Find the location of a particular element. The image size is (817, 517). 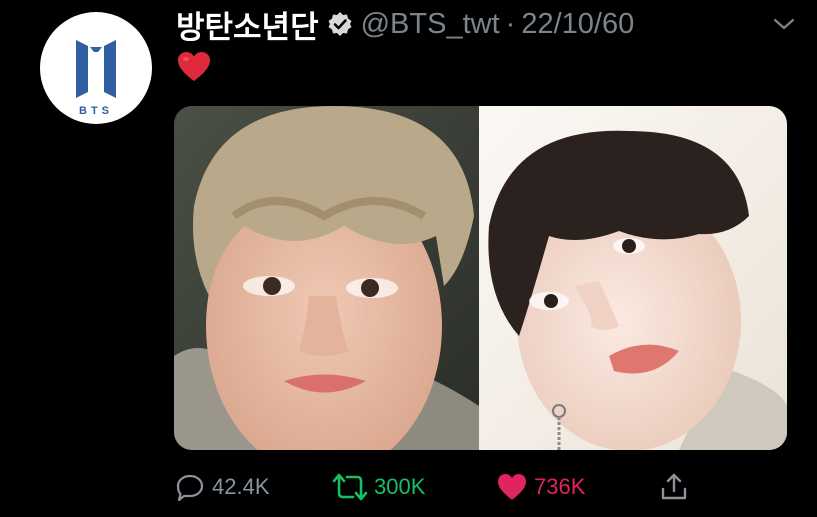

like-button: 736K is located at coordinates (540, 487).